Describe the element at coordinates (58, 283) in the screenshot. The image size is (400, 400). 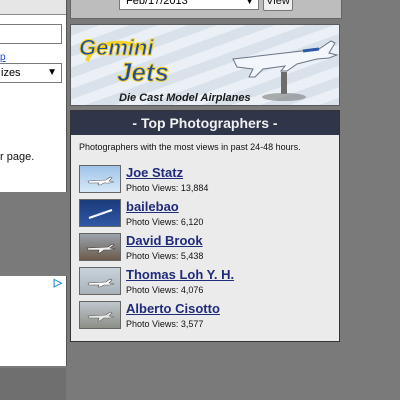
I see `adchoices-icon: ▷` at that location.